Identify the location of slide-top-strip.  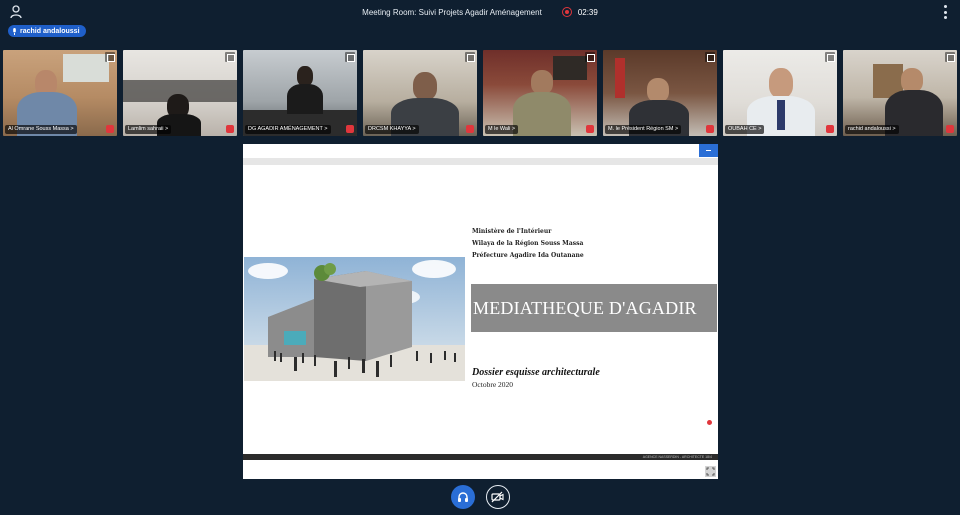
(480, 161).